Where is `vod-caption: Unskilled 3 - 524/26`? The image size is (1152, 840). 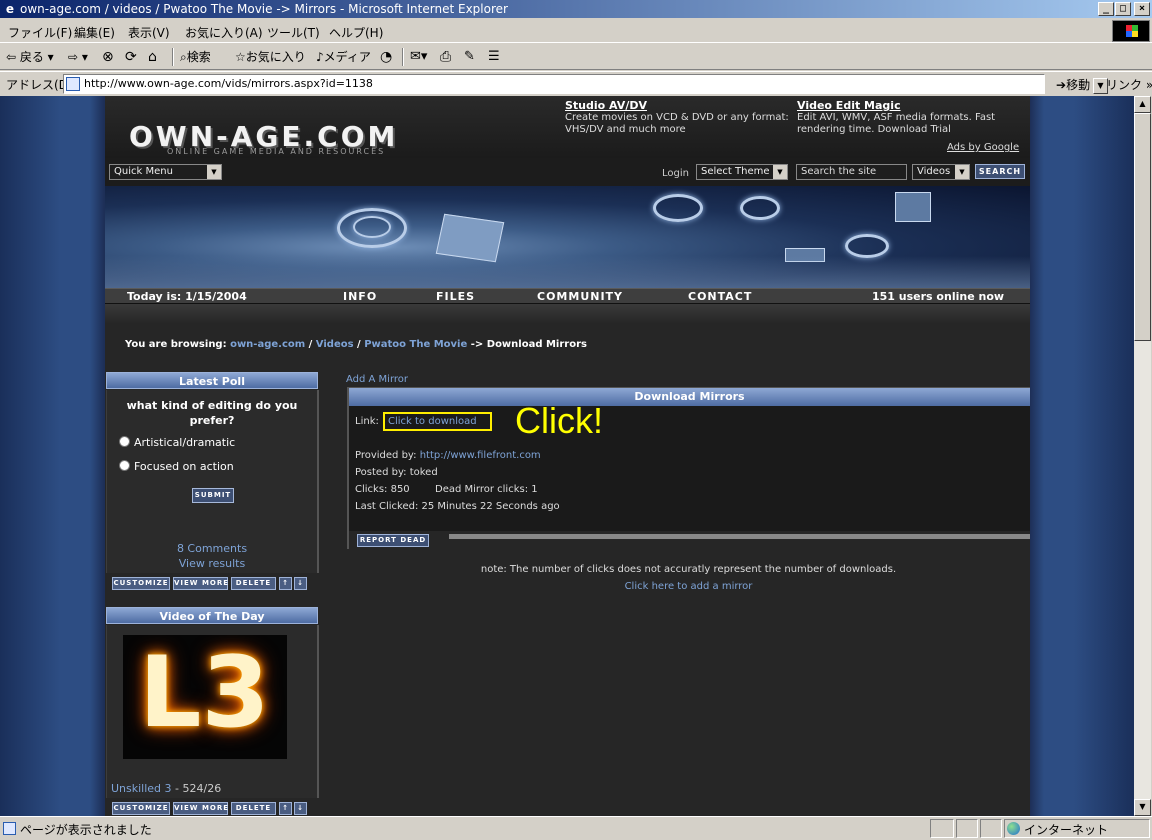 vod-caption: Unskilled 3 - 524/26 is located at coordinates (166, 788).